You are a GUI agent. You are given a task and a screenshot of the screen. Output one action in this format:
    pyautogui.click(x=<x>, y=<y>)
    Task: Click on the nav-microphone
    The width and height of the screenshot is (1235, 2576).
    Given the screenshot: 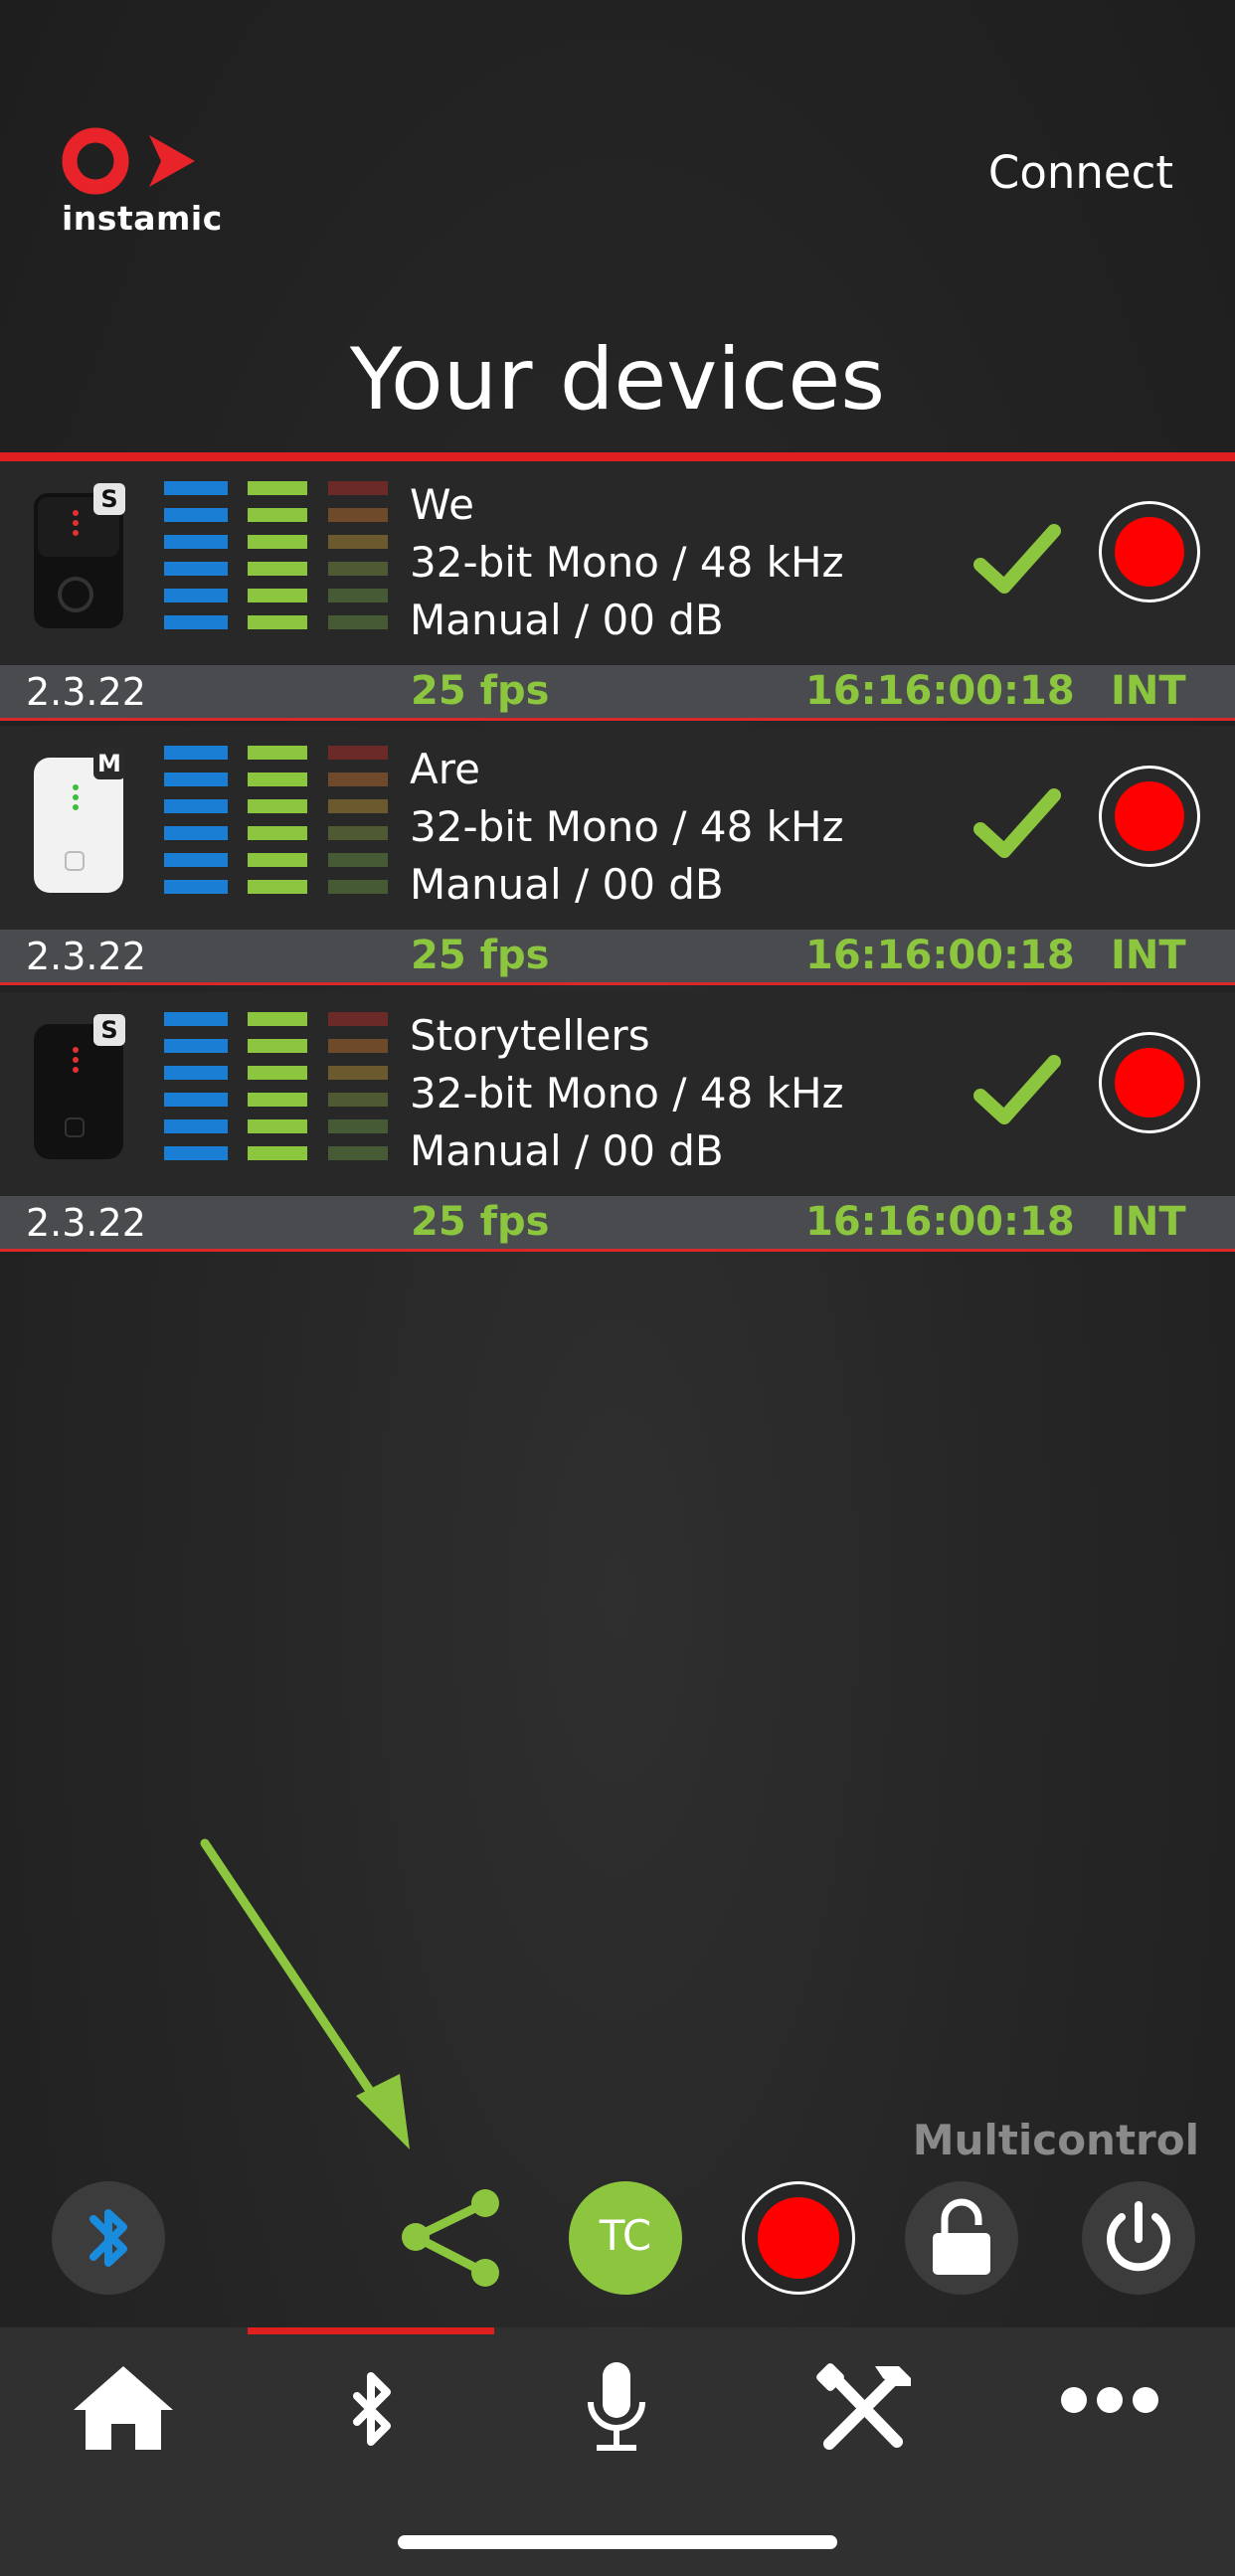 What is the action you would take?
    pyautogui.click(x=616, y=2406)
    